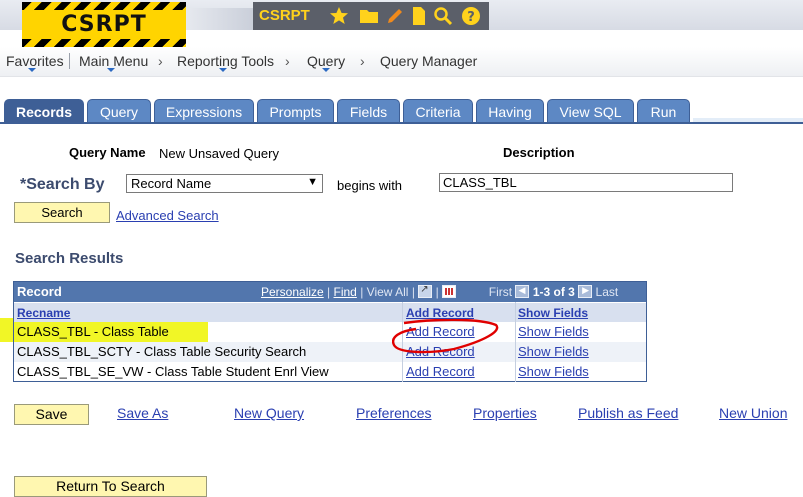 This screenshot has width=803, height=497. What do you see at coordinates (539, 152) in the screenshot?
I see `description-label: Description` at bounding box center [539, 152].